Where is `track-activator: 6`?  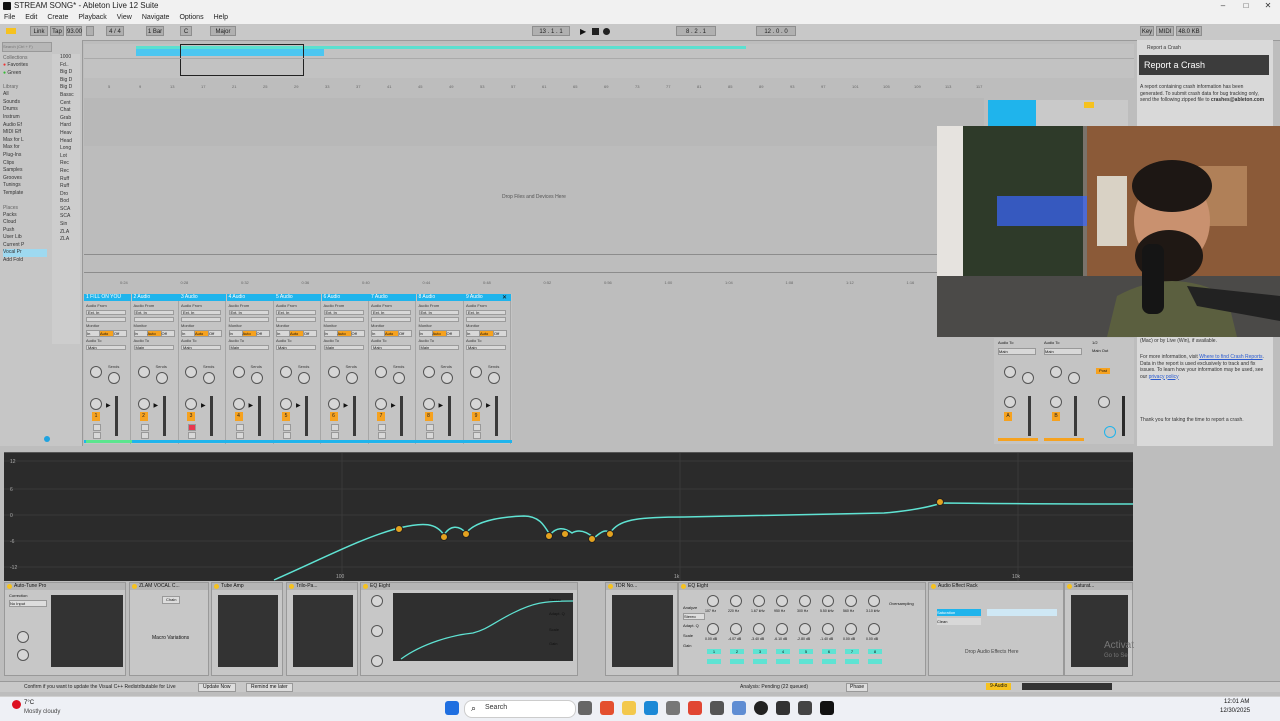
track-activator: 6 is located at coordinates (333, 416).